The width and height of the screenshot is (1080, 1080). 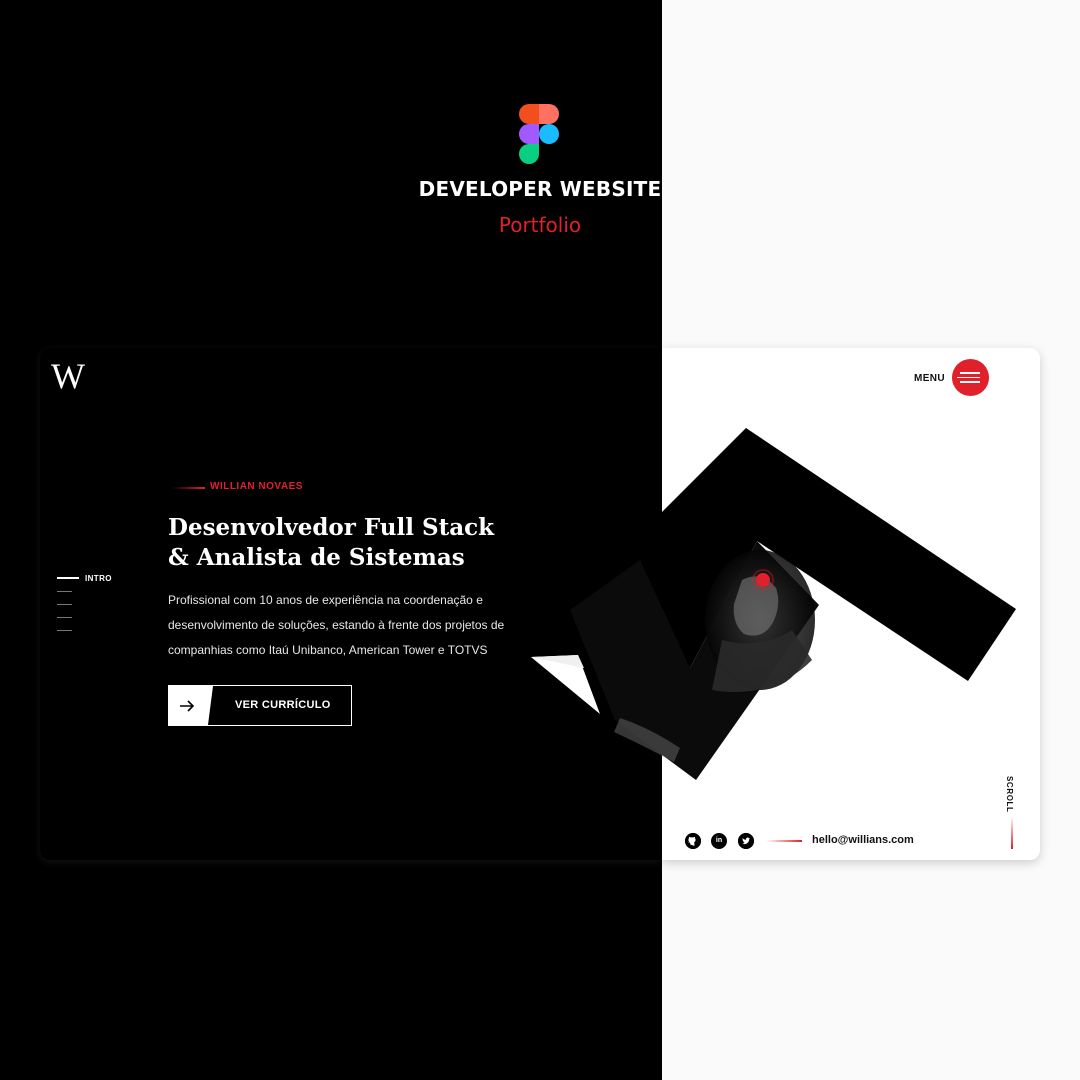 What do you see at coordinates (540, 189) in the screenshot?
I see `presentation-title: DEVELOPER WEBSITE` at bounding box center [540, 189].